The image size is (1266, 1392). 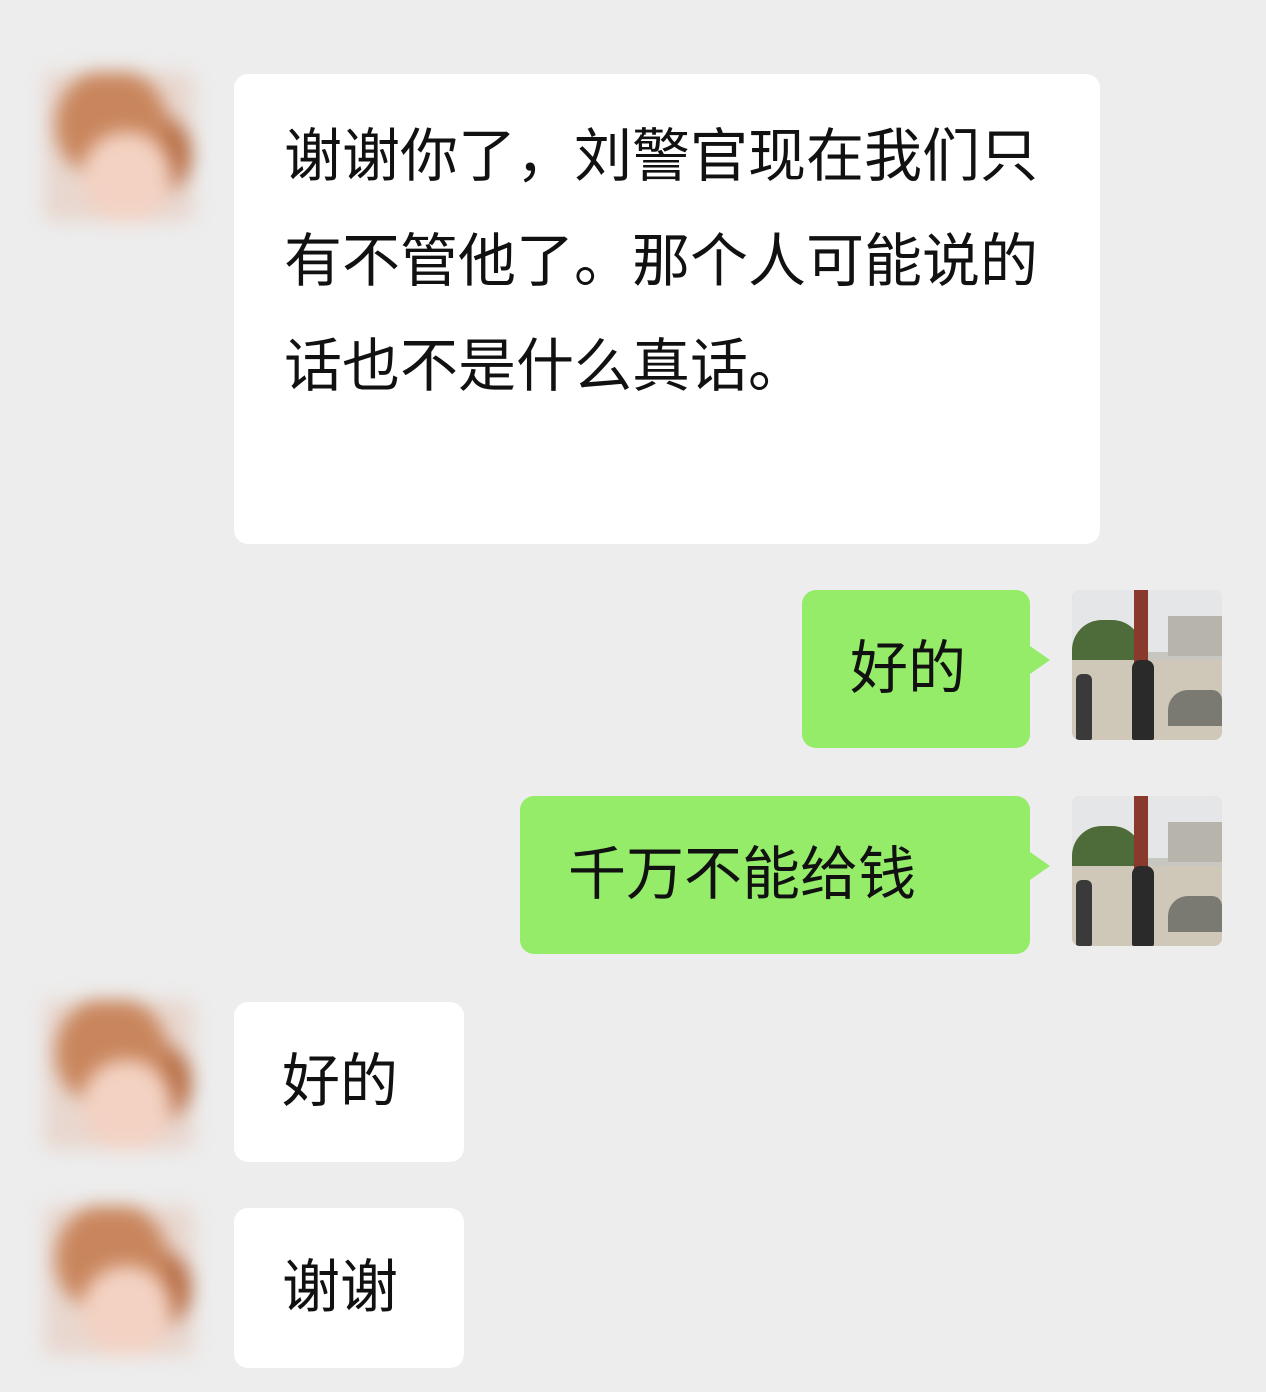 I want to click on message-bubble-outgoing: 好的, so click(x=926, y=669).